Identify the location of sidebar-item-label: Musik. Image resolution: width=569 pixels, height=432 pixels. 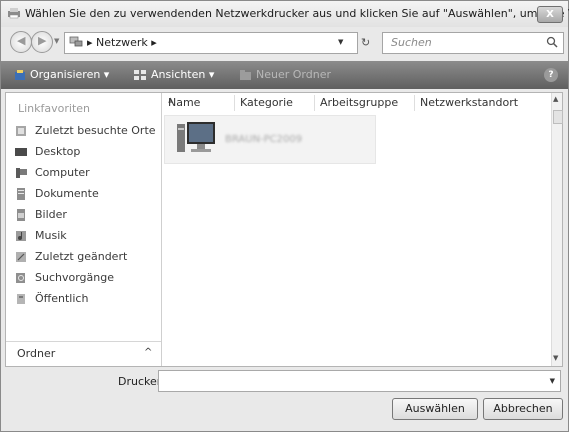
(51, 235).